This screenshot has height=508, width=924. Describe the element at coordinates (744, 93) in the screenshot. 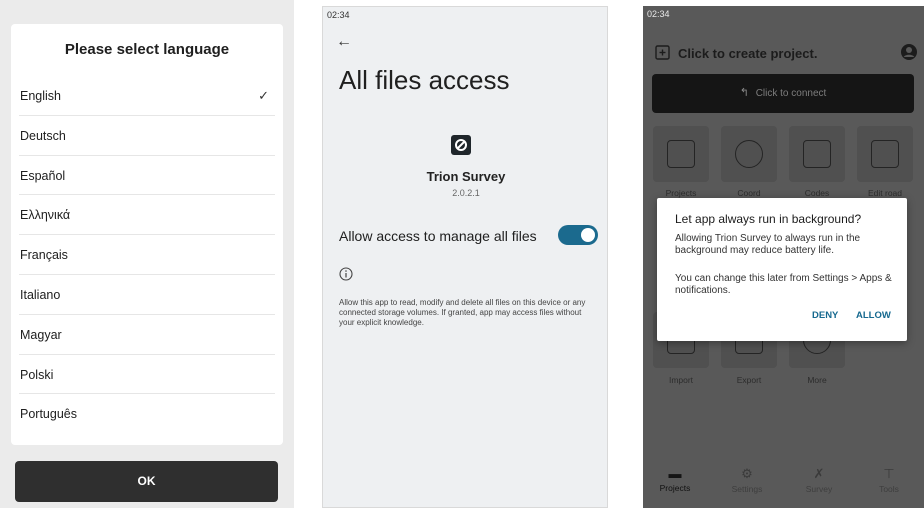

I see `connect-icon: ↰` at that location.